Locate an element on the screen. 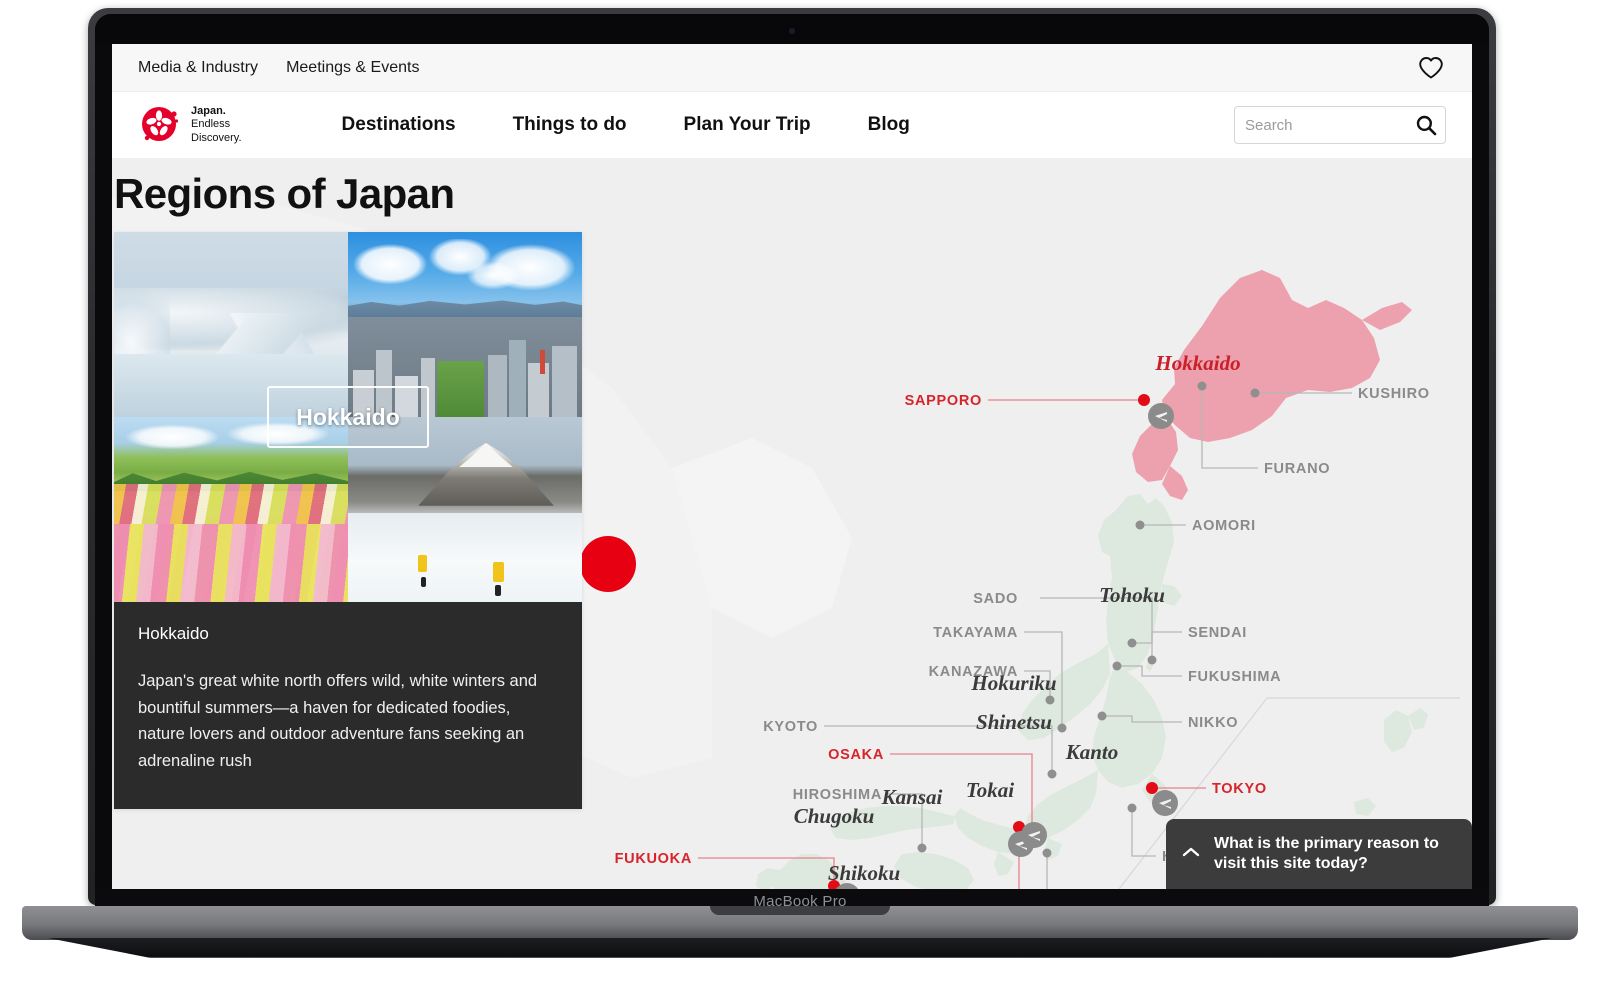 The width and height of the screenshot is (1600, 1007). webcam-icon is located at coordinates (792, 31).